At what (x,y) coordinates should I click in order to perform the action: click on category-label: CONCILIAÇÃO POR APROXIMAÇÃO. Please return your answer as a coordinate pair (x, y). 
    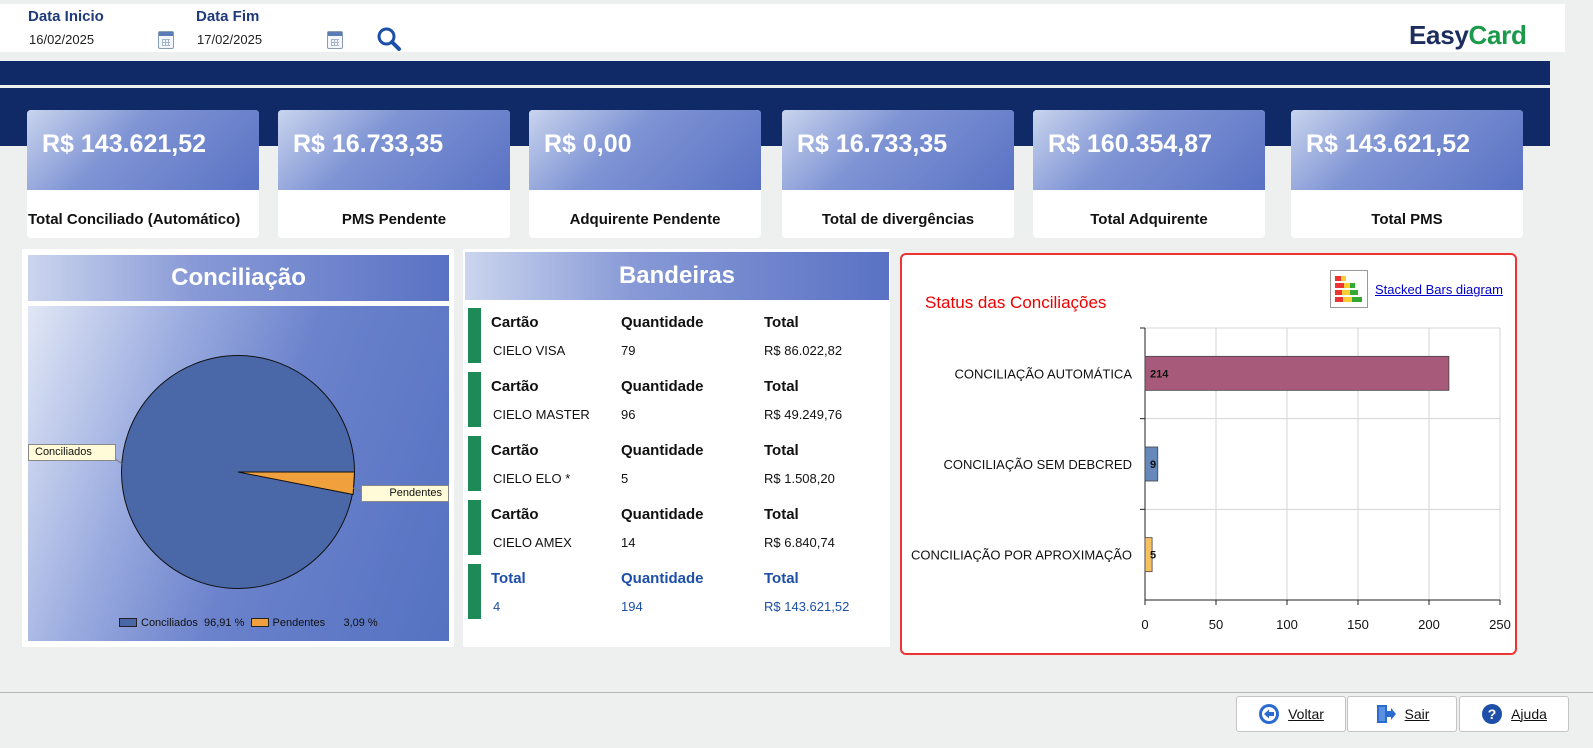
    Looking at the image, I should click on (1021, 555).